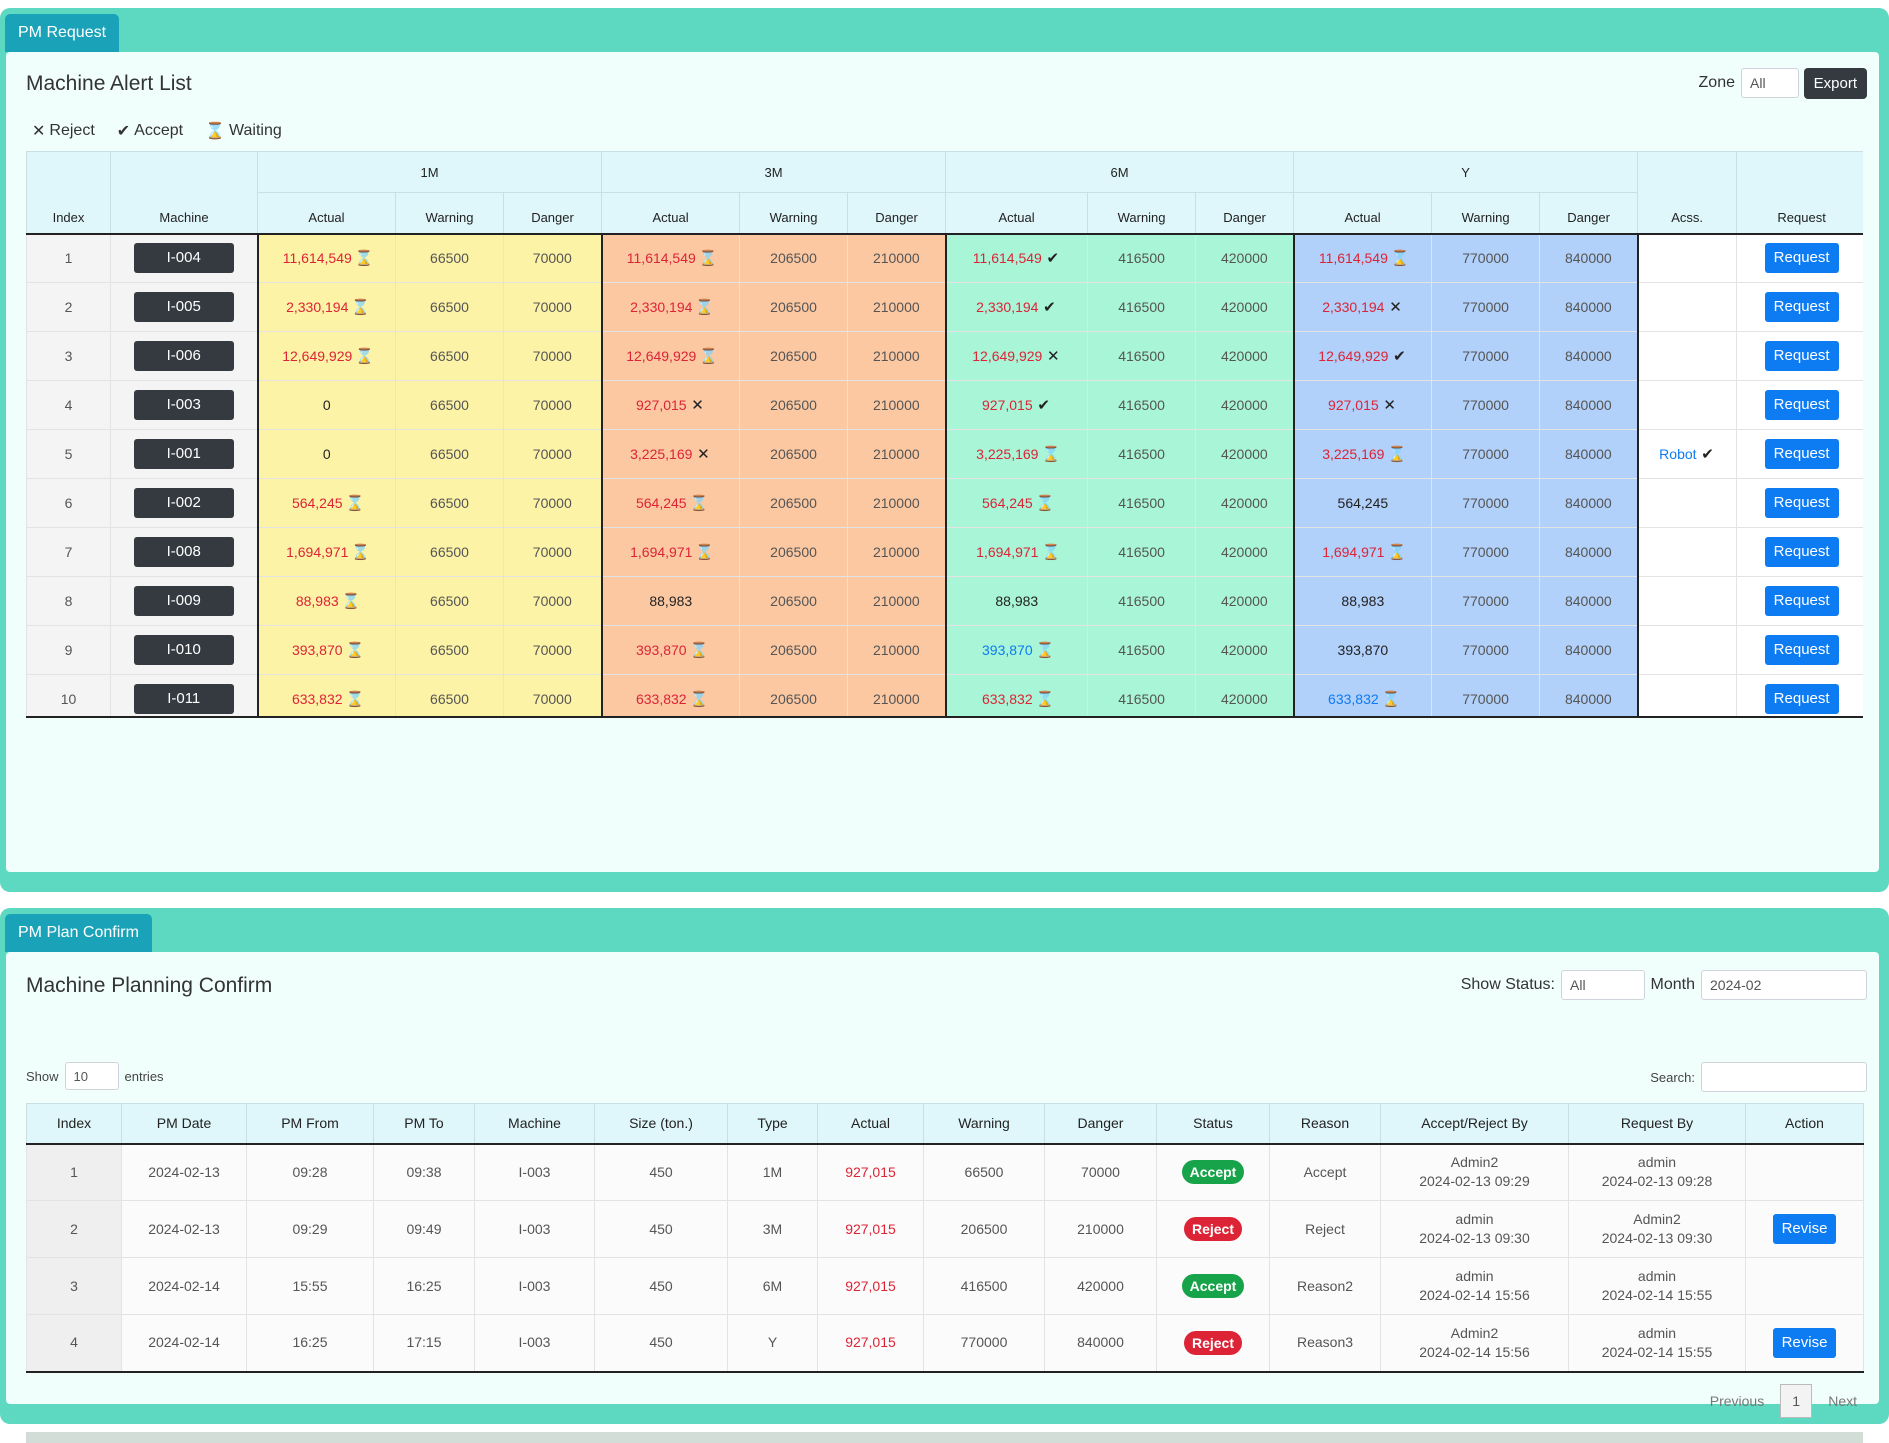 This screenshot has height=1443, width=1889. I want to click on col-reason: Reason, so click(1325, 1123).